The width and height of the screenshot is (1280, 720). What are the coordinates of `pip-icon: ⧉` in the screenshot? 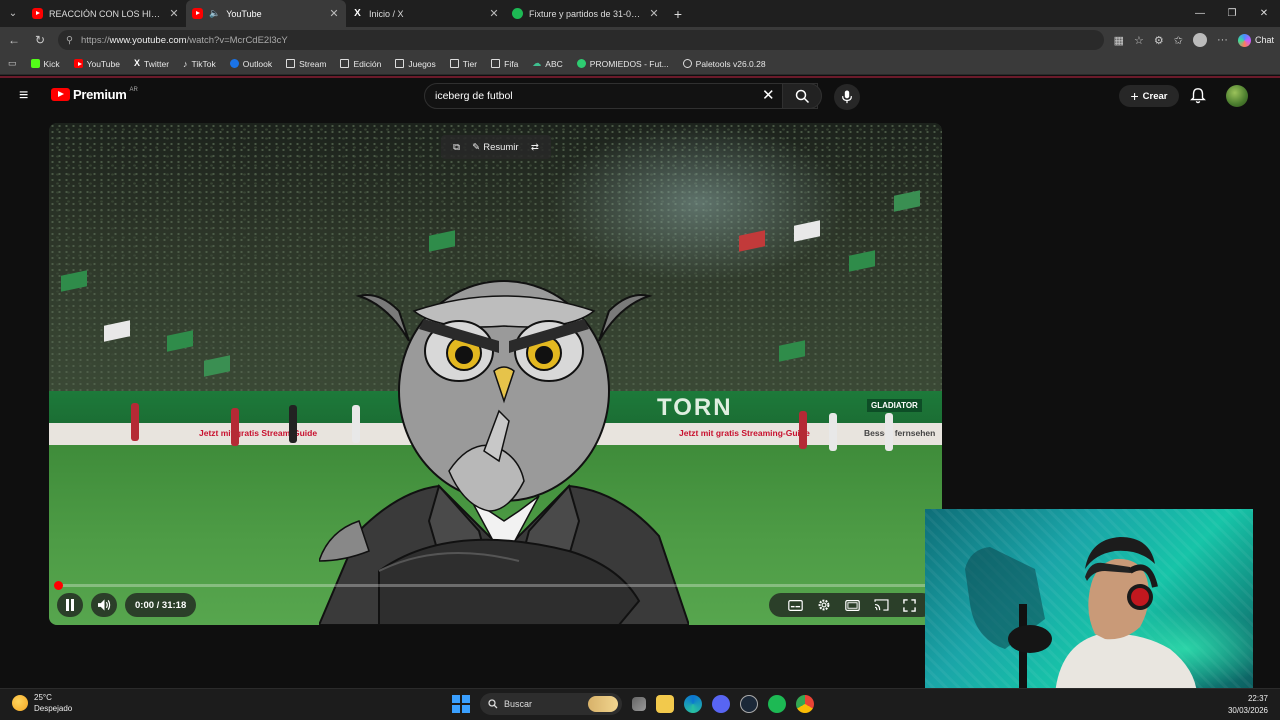 It's located at (456, 147).